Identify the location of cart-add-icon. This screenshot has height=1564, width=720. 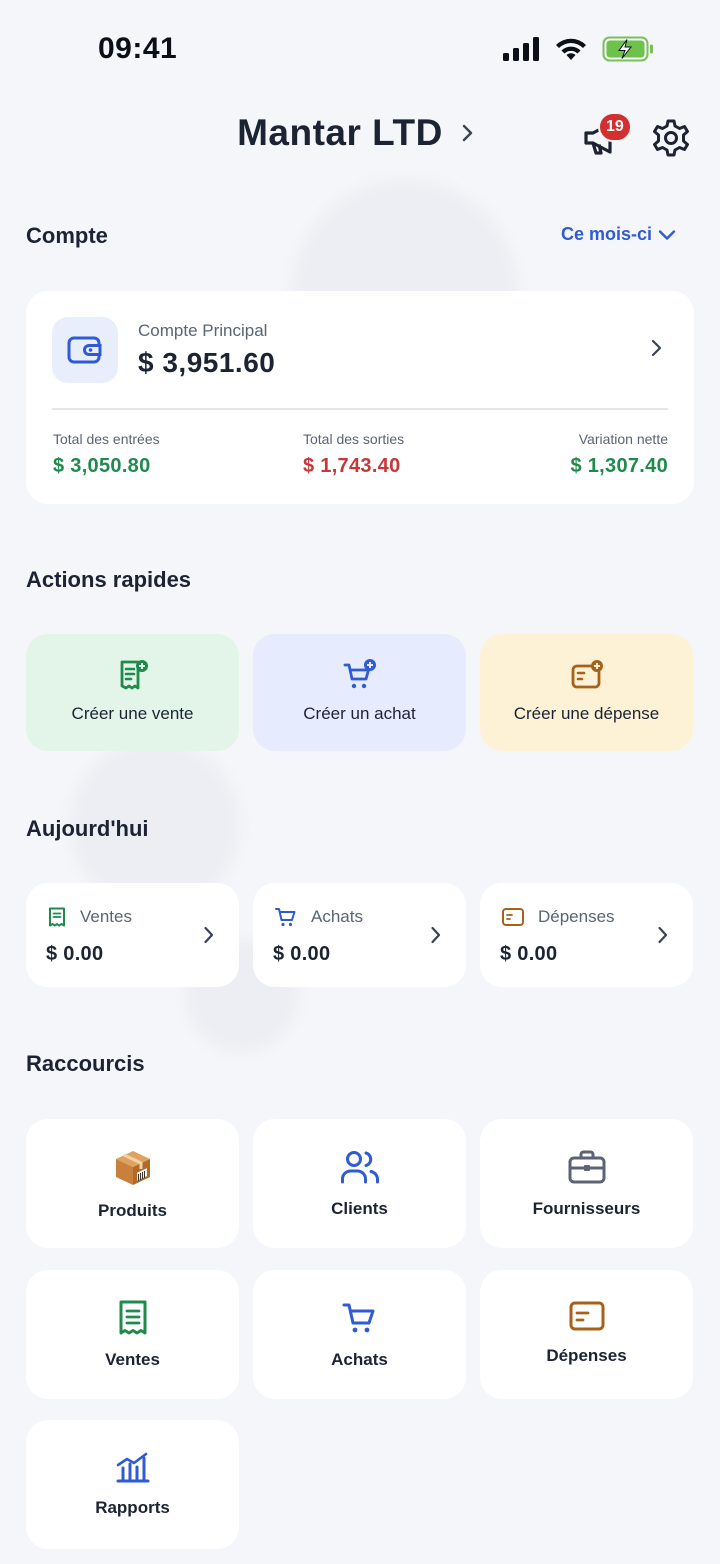
(359, 674).